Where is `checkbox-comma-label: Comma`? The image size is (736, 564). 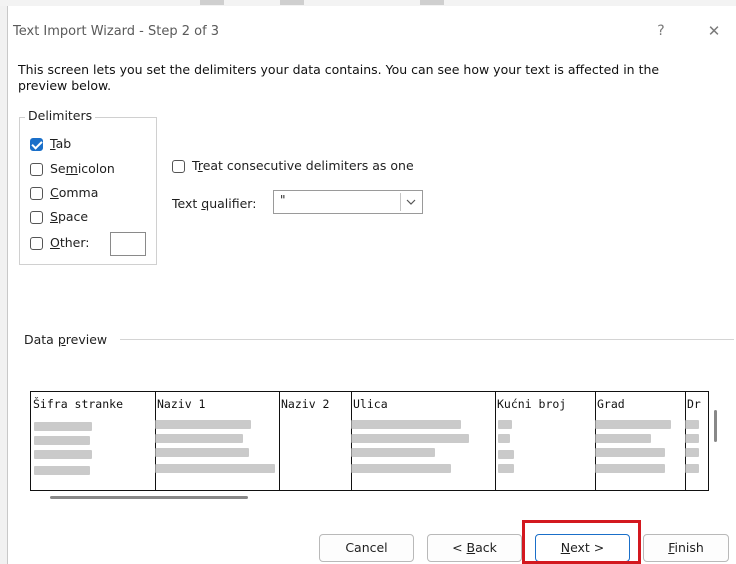
checkbox-comma-label: Comma is located at coordinates (74, 192).